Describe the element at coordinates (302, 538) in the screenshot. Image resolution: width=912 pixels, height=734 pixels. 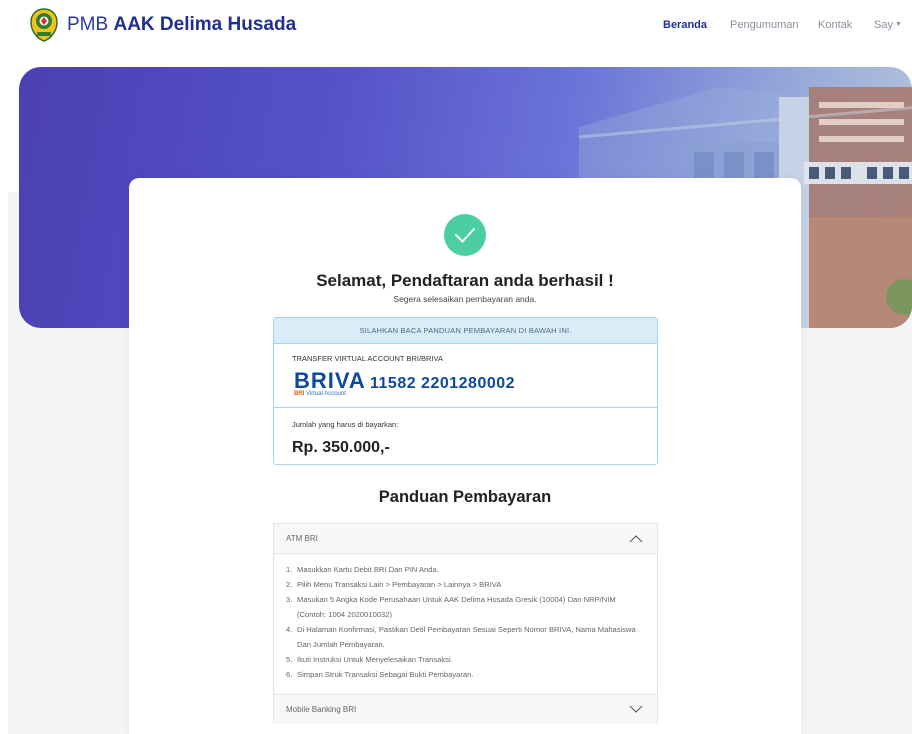
I see `accordion-title: ATM BRI` at that location.